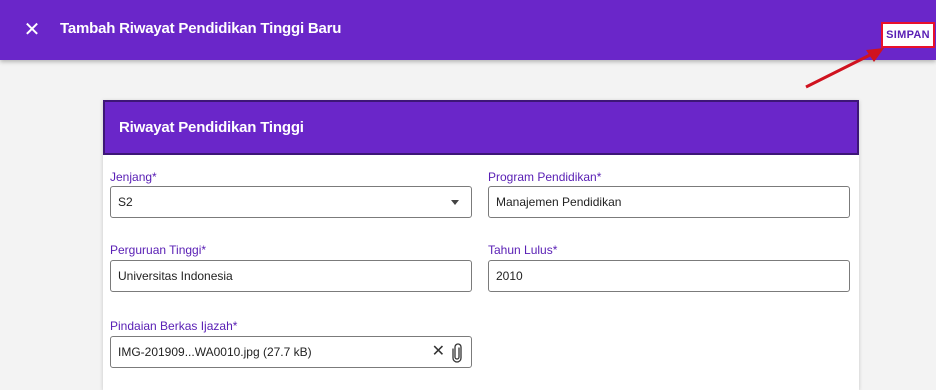  I want to click on program-input: Manajemen Pendidikan, so click(669, 202).